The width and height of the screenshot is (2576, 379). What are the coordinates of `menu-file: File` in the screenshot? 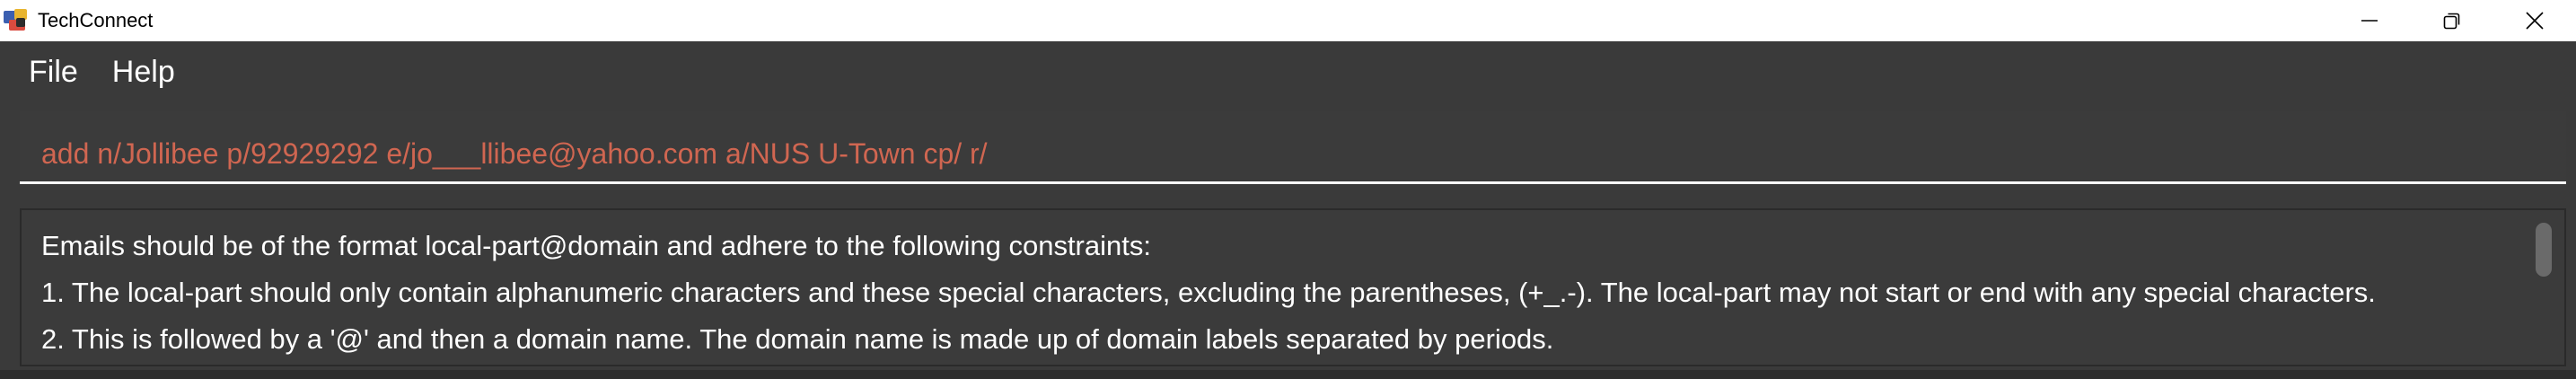 It's located at (54, 72).